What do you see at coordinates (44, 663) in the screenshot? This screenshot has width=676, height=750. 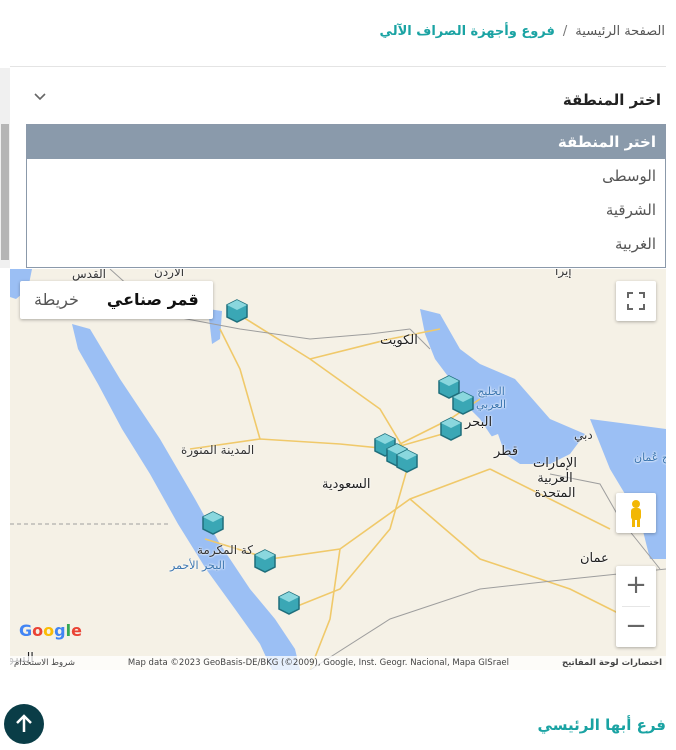 I see `terms-link: شروط الاستخدام` at bounding box center [44, 663].